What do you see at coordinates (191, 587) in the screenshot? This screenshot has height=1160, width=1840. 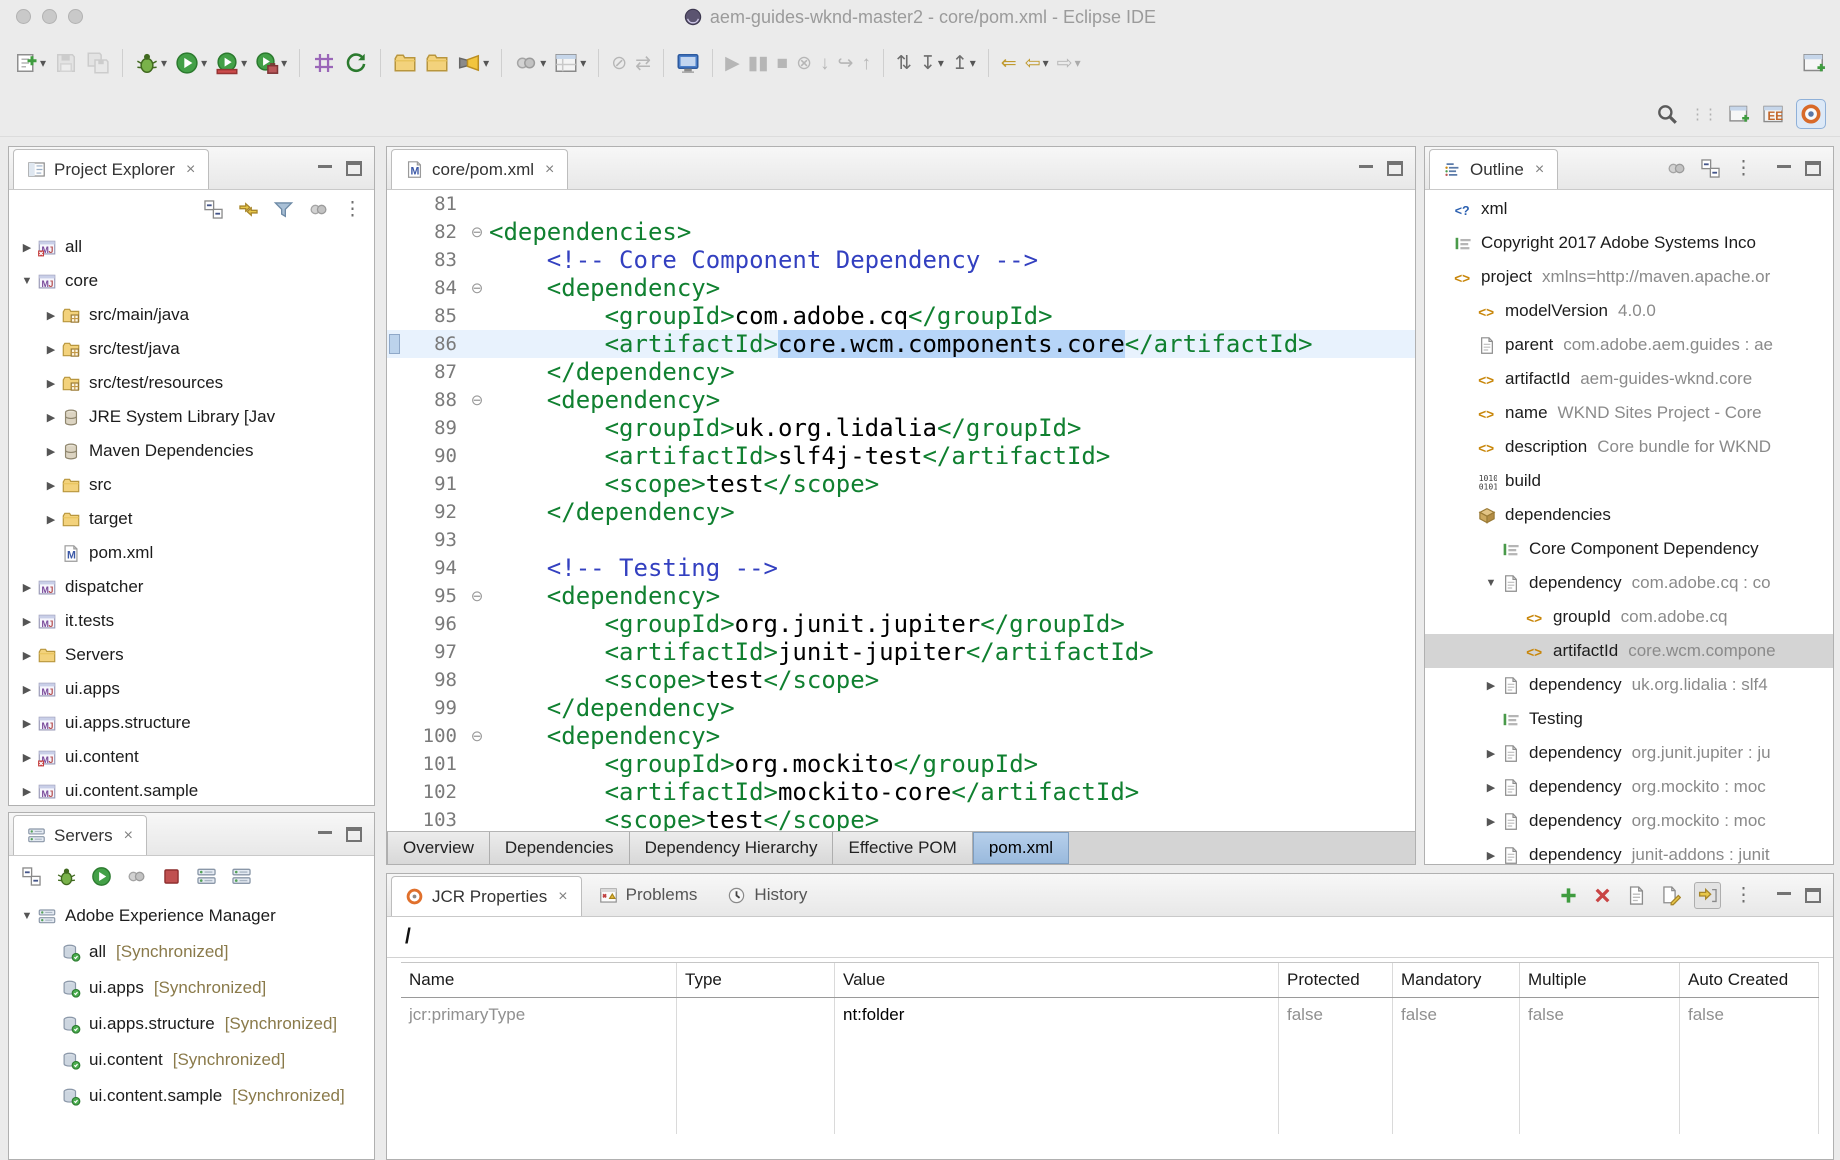 I see `project-explorer-item: ▶ M J dispatcher` at bounding box center [191, 587].